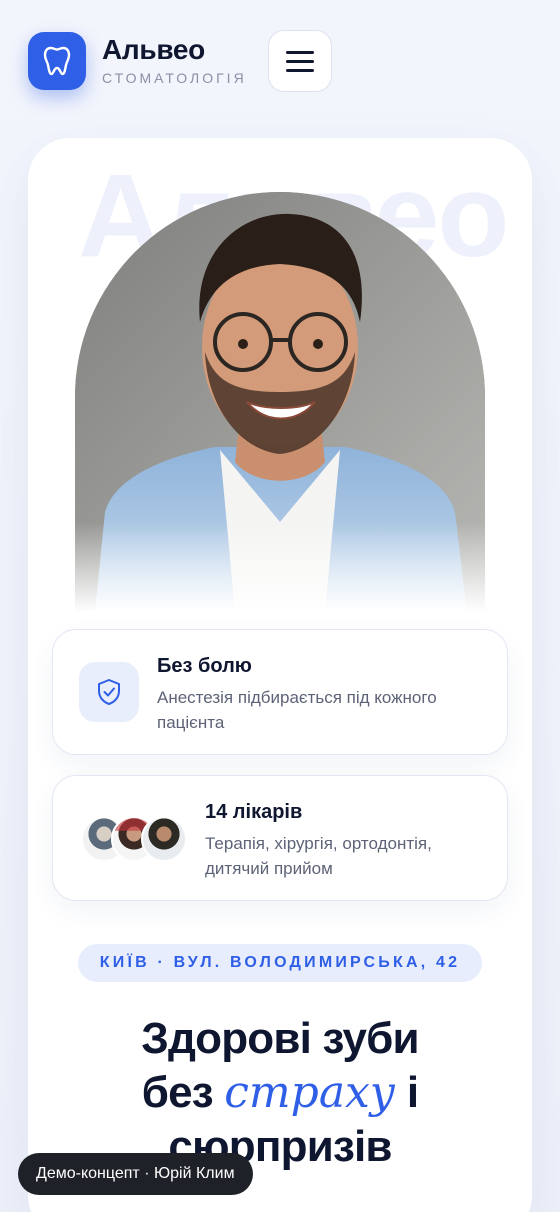 The image size is (560, 1212). I want to click on hamburger-menu-icon, so click(300, 52).